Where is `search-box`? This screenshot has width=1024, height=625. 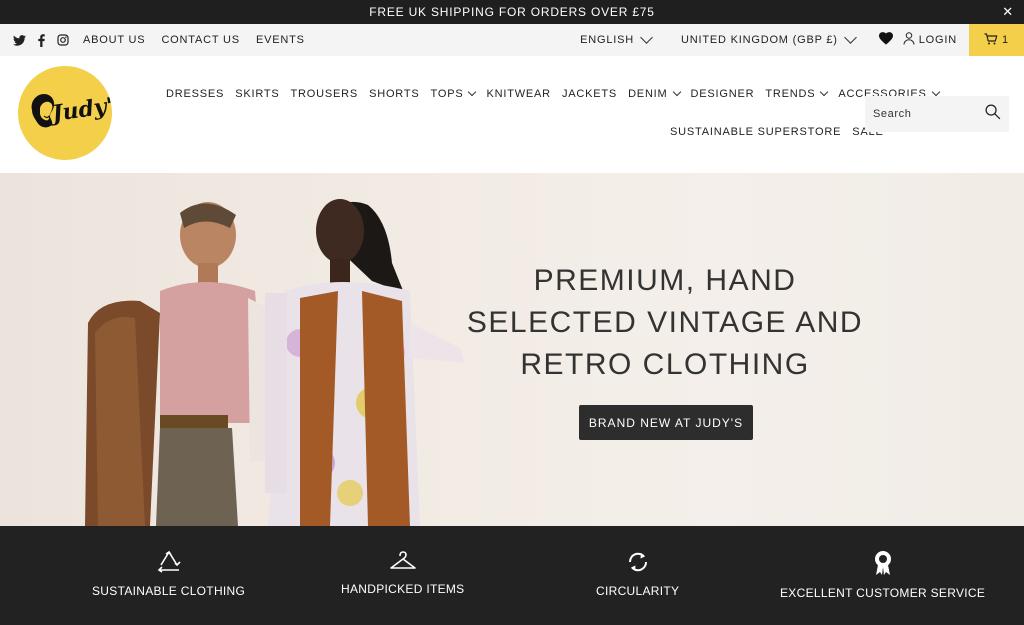
search-box is located at coordinates (937, 114).